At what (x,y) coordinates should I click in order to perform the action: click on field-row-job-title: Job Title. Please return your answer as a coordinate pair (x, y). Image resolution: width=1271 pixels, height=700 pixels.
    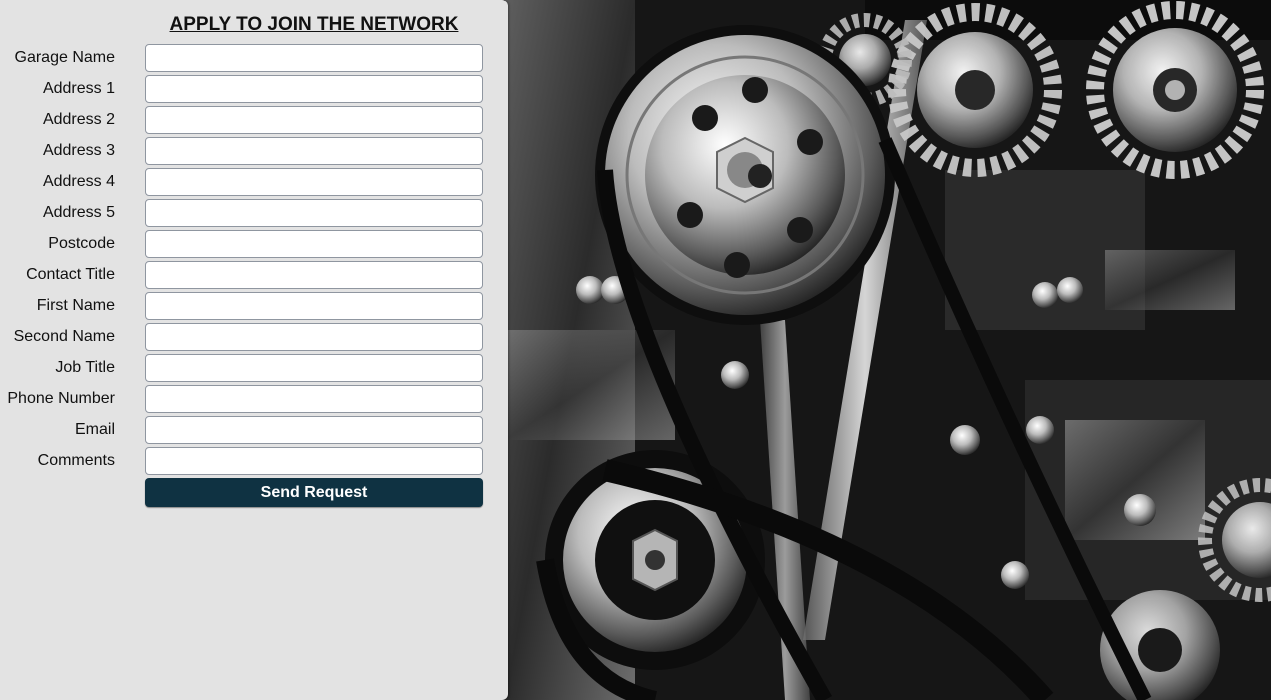
    Looking at the image, I should click on (245, 368).